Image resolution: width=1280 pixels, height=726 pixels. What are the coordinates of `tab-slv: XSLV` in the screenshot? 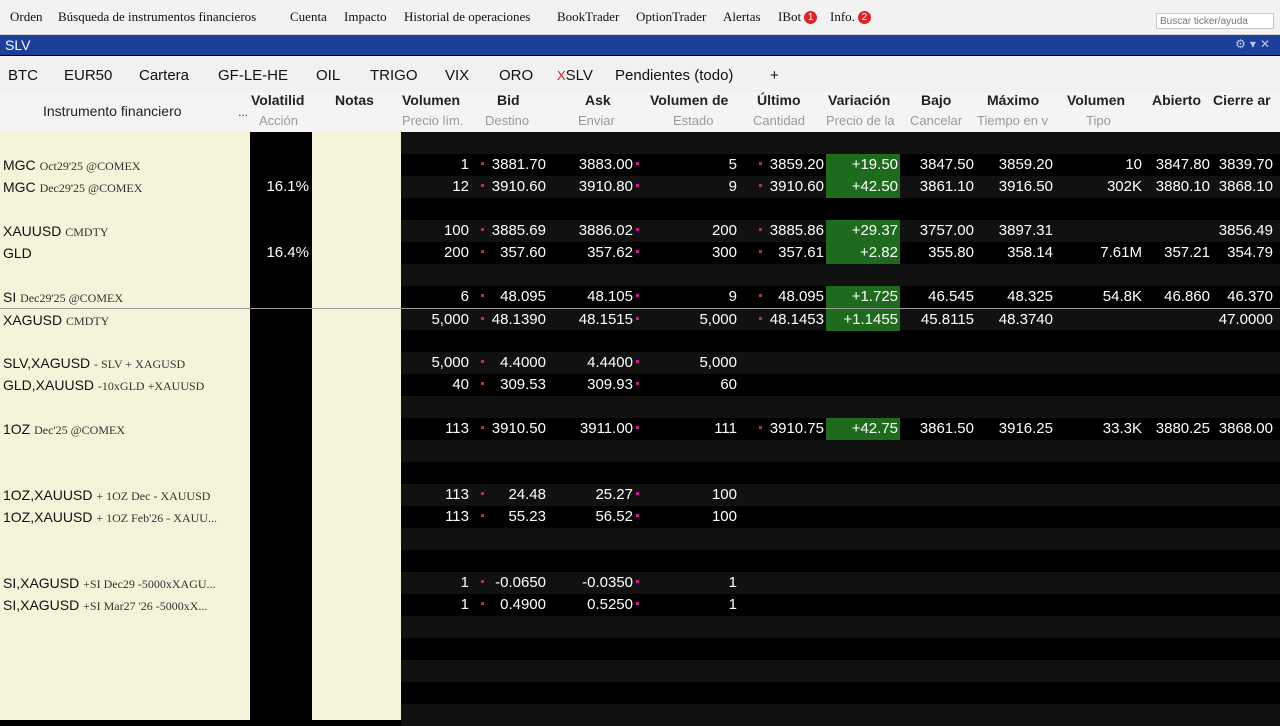 It's located at (575, 75).